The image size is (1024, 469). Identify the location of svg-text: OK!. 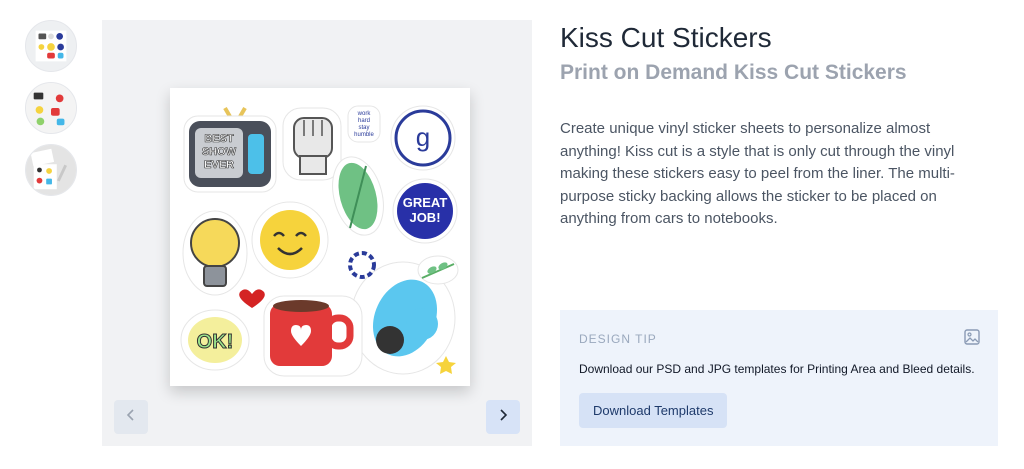
(215, 342).